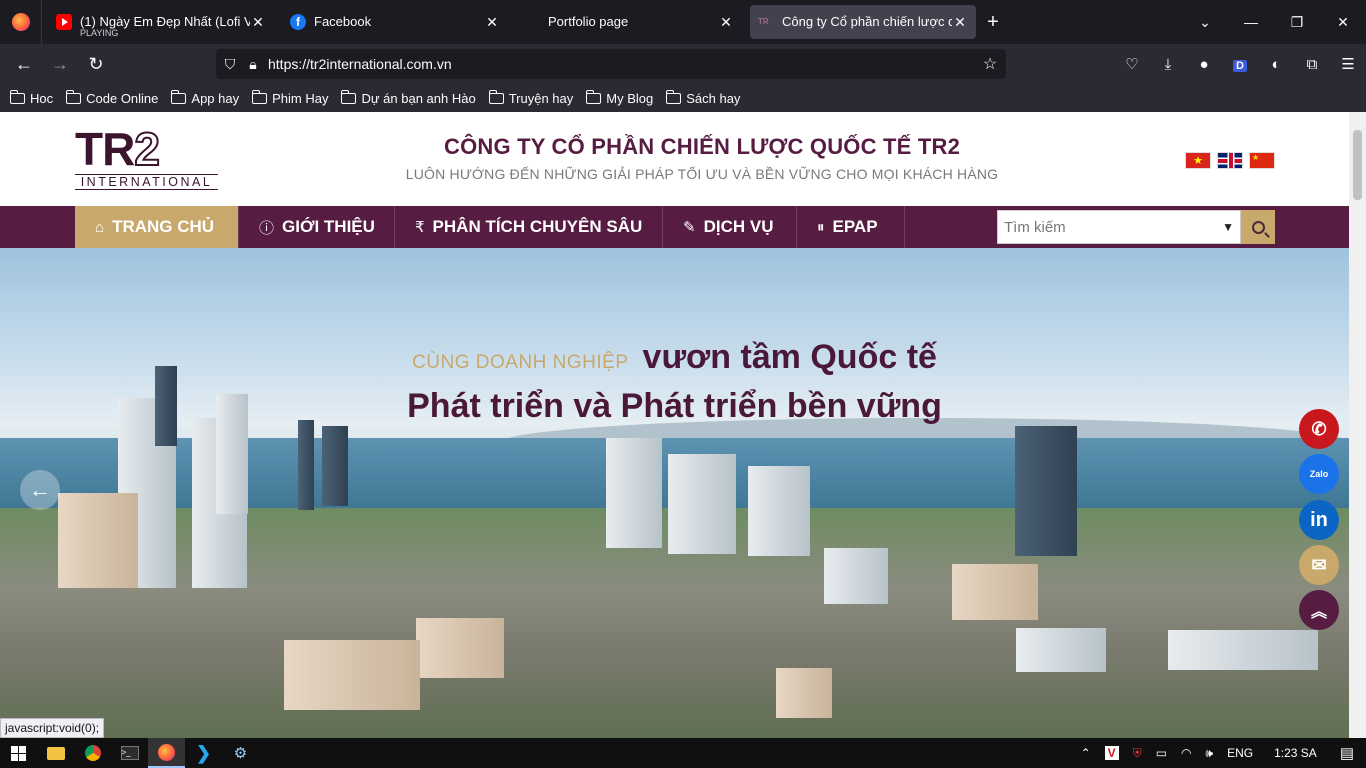 The height and width of the screenshot is (768, 1366). Describe the element at coordinates (343, 22) in the screenshot. I see `tab-title: Facebook` at that location.